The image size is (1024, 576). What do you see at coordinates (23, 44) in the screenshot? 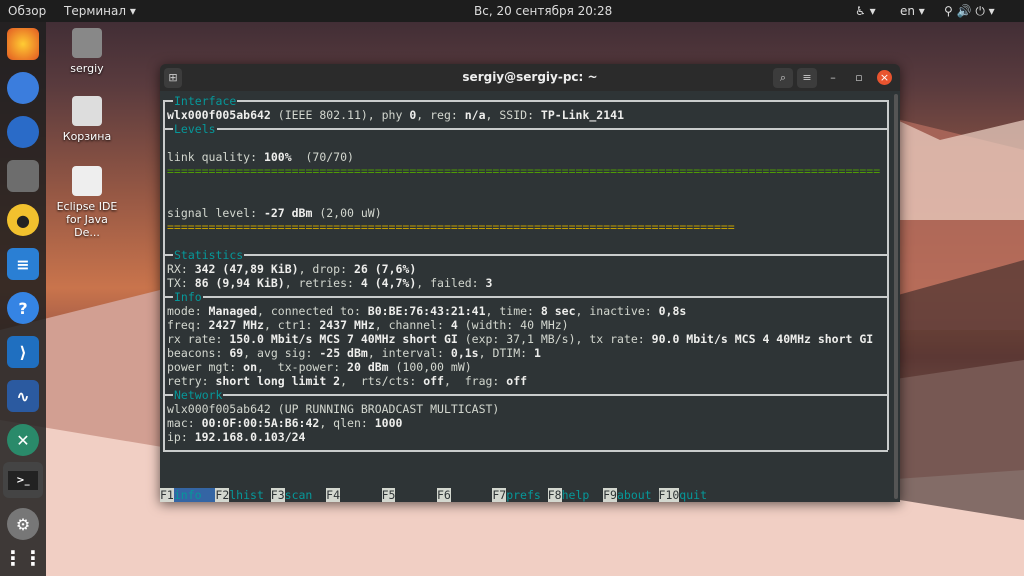
I see `firefox-icon` at bounding box center [23, 44].